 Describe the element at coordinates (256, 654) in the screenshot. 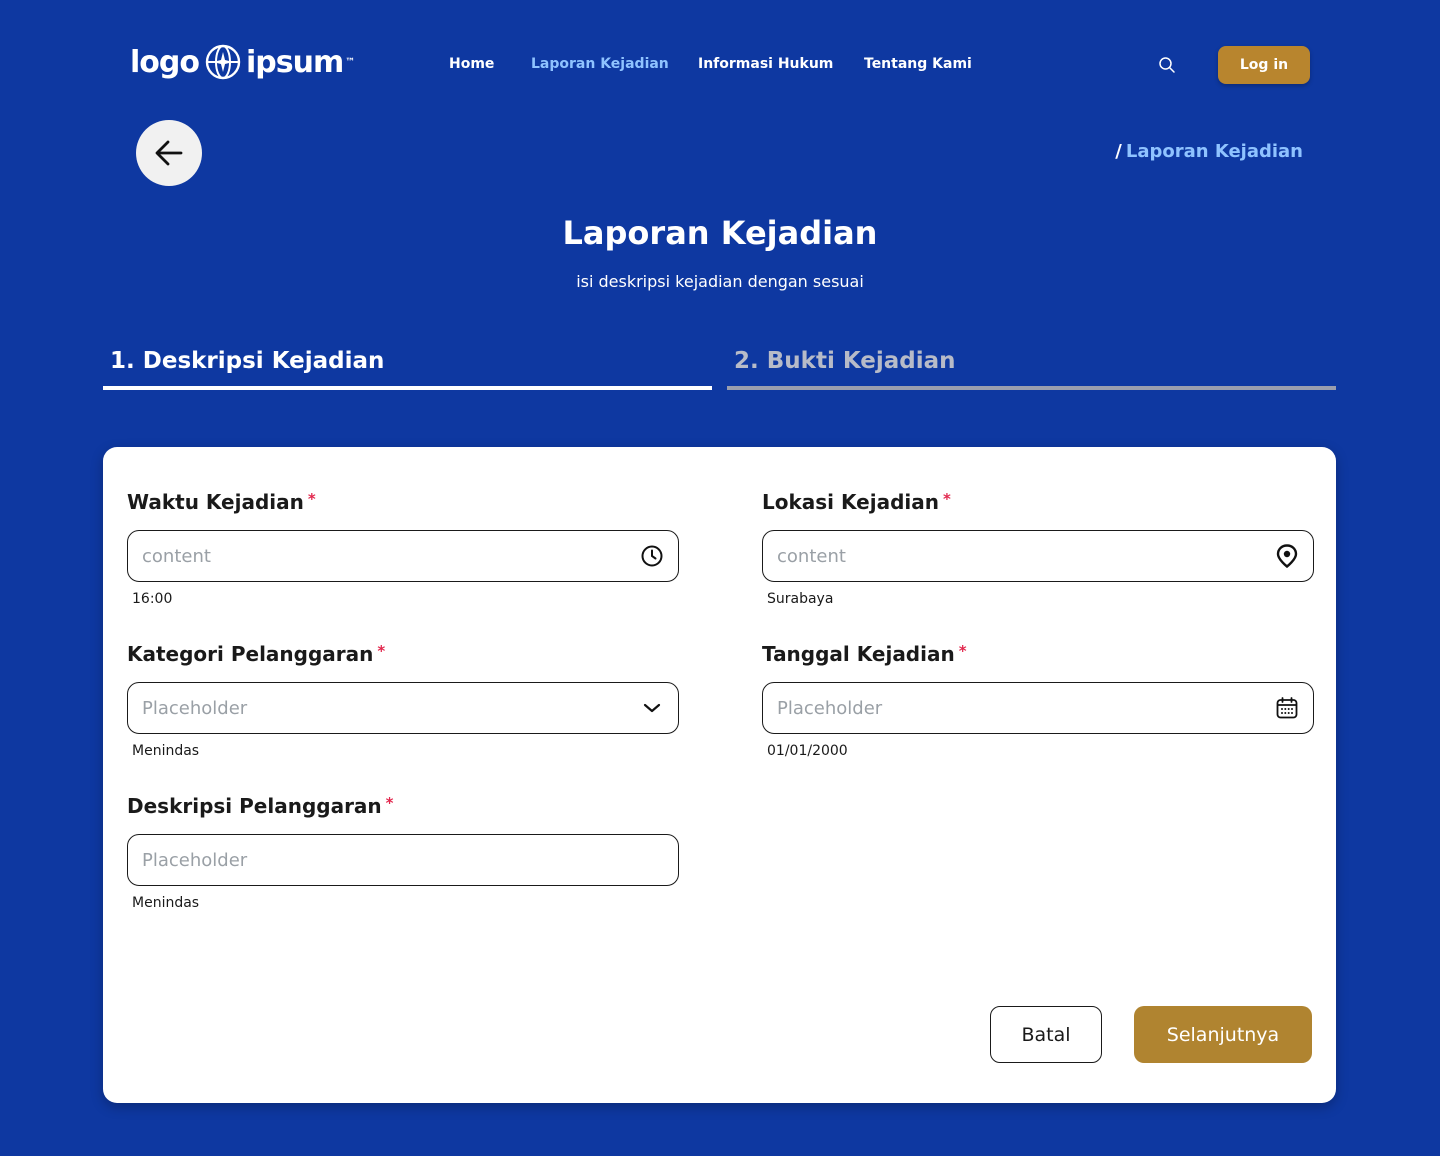

I see `field-label: Kategori Pelanggaran *` at that location.